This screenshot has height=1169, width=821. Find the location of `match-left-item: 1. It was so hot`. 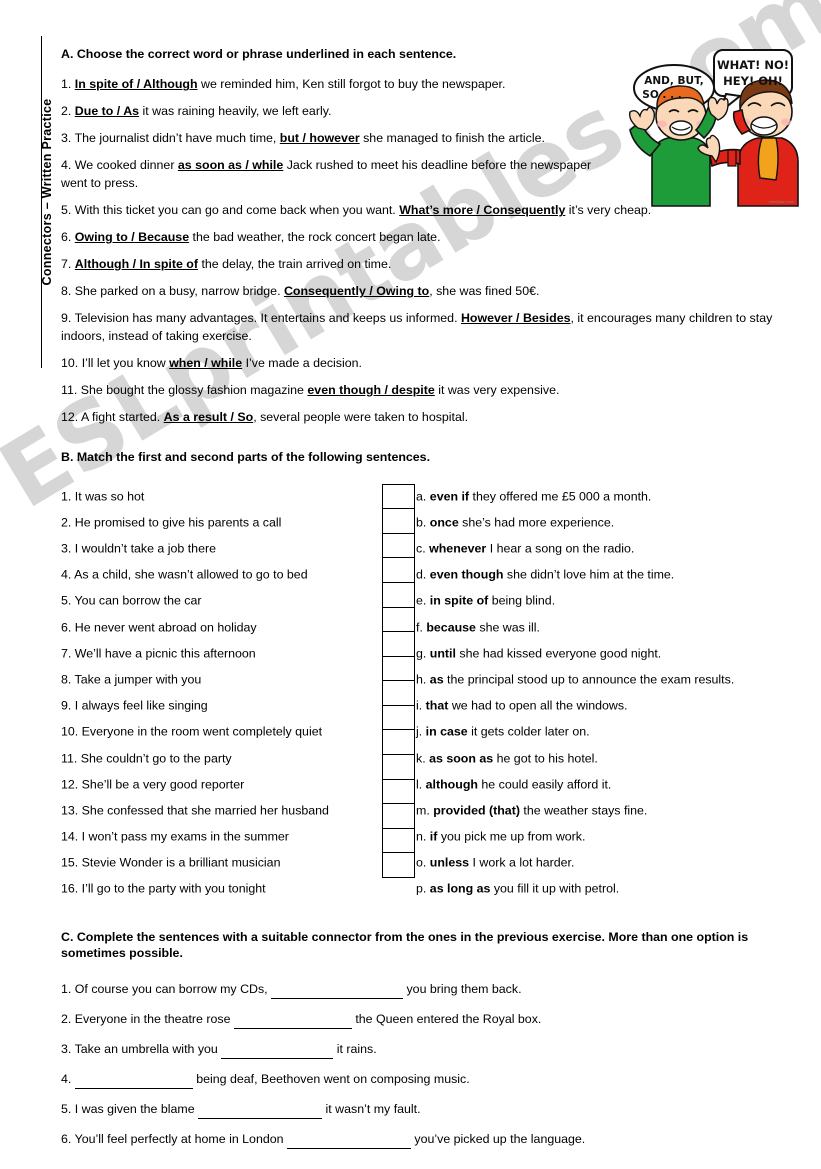

match-left-item: 1. It was so hot is located at coordinates (103, 496).